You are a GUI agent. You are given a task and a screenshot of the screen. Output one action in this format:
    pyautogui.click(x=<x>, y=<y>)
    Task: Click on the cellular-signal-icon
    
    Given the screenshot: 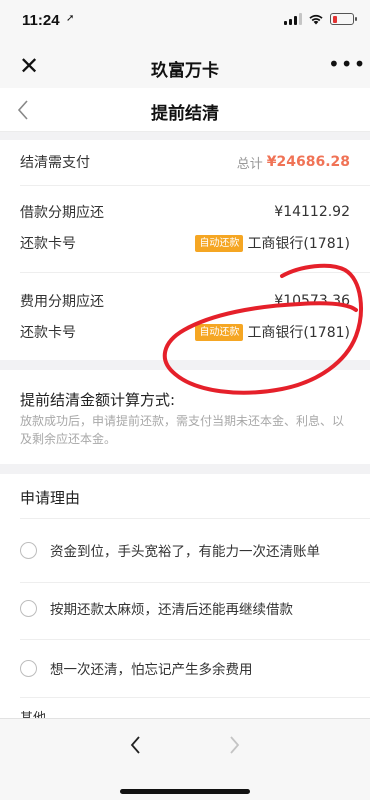 What is the action you would take?
    pyautogui.click(x=293, y=19)
    